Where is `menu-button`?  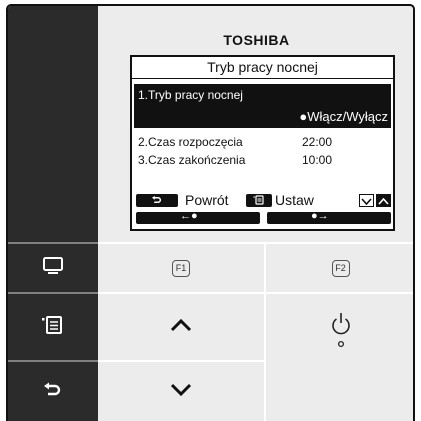
menu-button is located at coordinates (53, 327).